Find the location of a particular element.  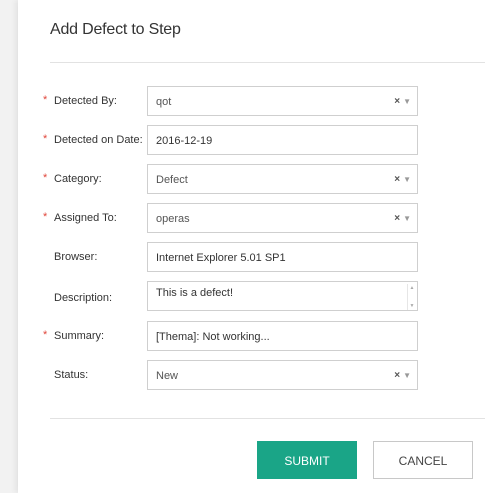

detected-by-label: Detected By: is located at coordinates (85, 101).